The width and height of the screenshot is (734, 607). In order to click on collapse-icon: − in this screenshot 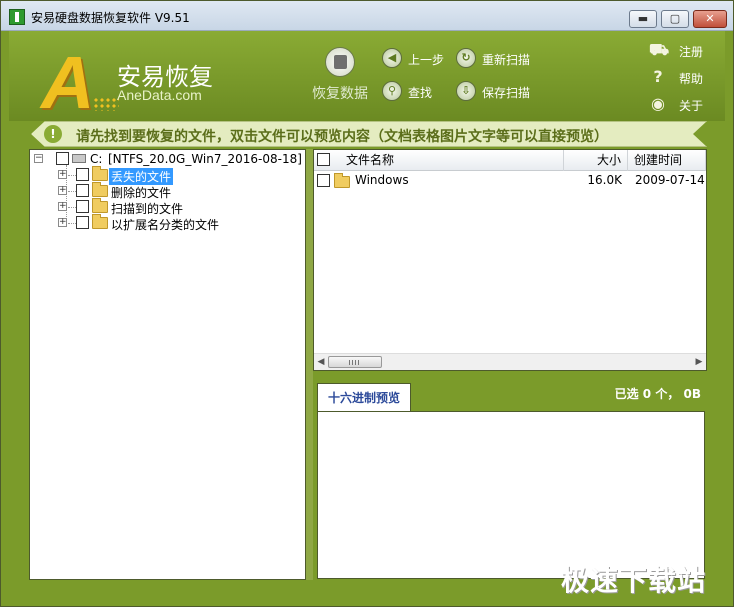, I will do `click(38, 158)`.